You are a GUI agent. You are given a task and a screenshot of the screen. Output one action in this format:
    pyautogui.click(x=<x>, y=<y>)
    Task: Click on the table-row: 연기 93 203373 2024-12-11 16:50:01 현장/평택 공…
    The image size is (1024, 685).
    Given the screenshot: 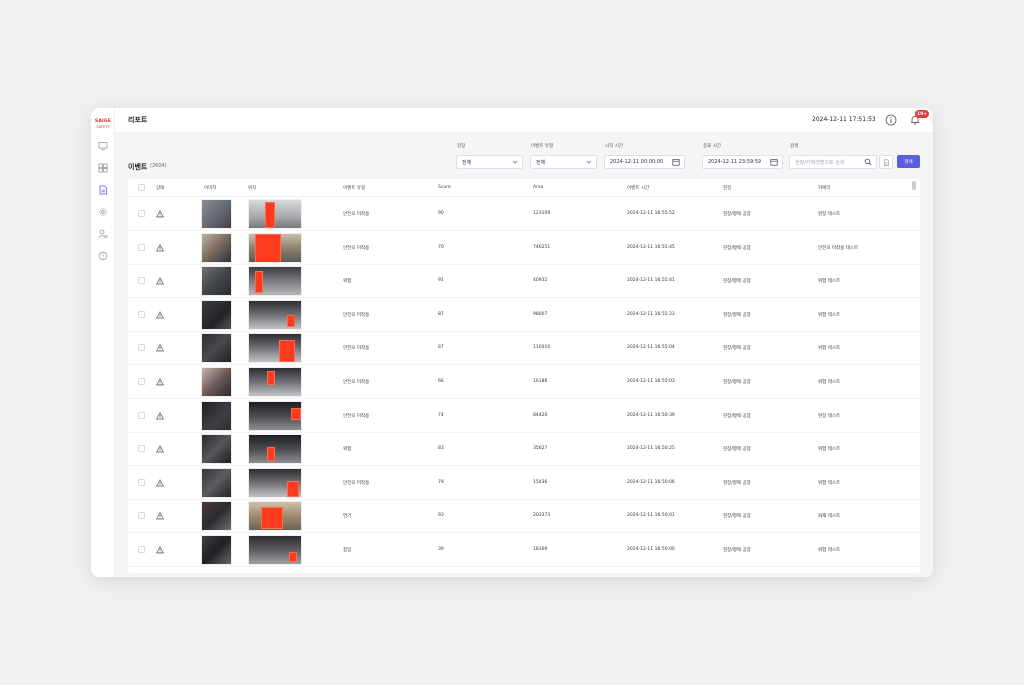 What is the action you would take?
    pyautogui.click(x=524, y=516)
    